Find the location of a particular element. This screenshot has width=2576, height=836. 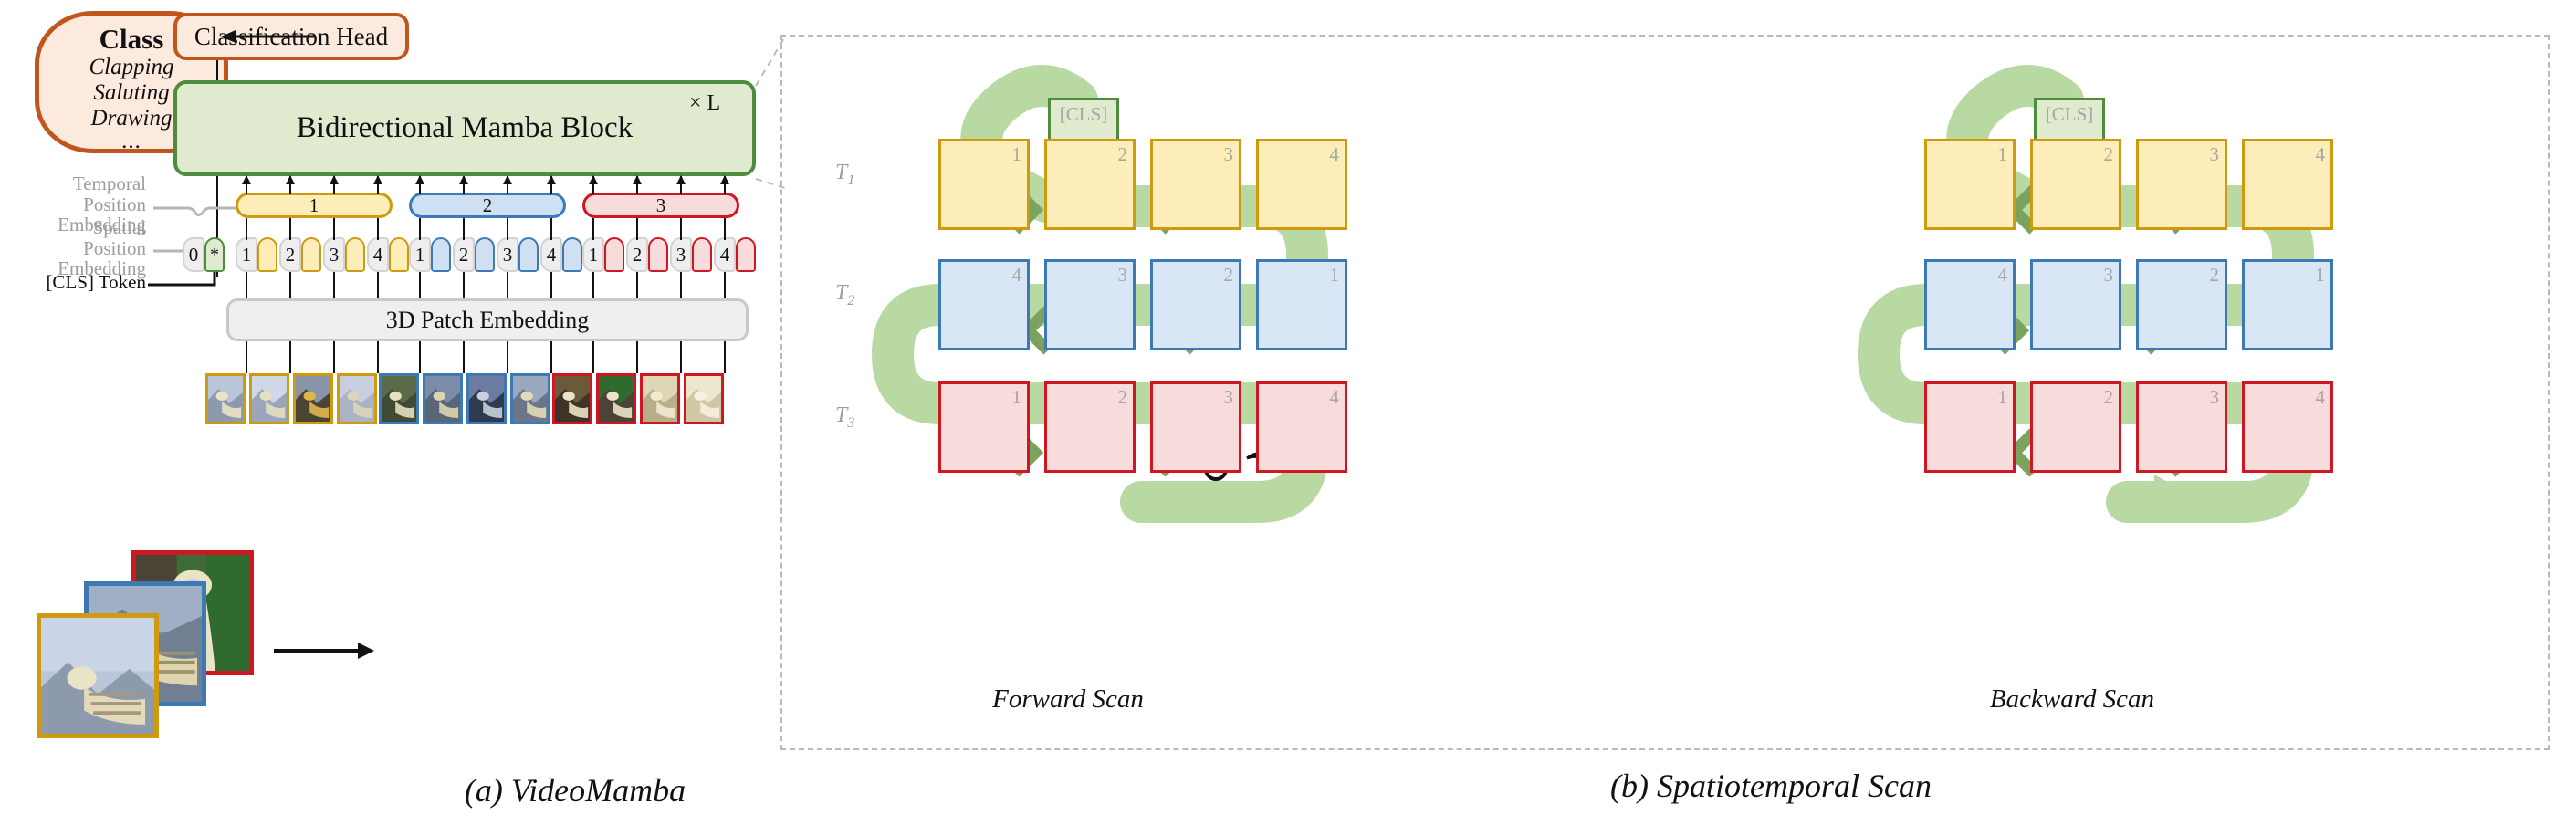

token-capsule: 3 is located at coordinates (518, 255).